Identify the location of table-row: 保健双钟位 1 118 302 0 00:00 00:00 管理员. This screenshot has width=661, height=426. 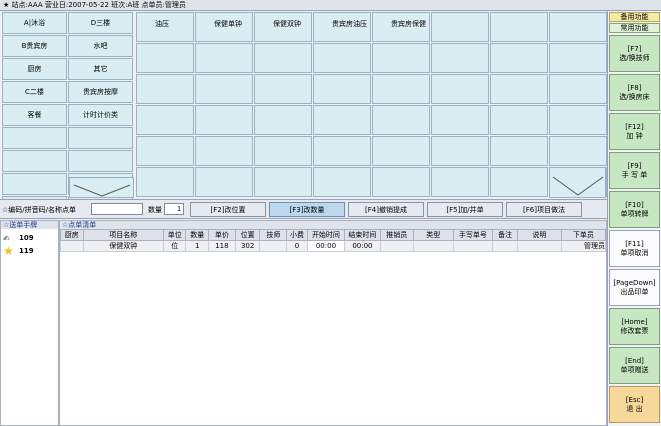
(333, 246).